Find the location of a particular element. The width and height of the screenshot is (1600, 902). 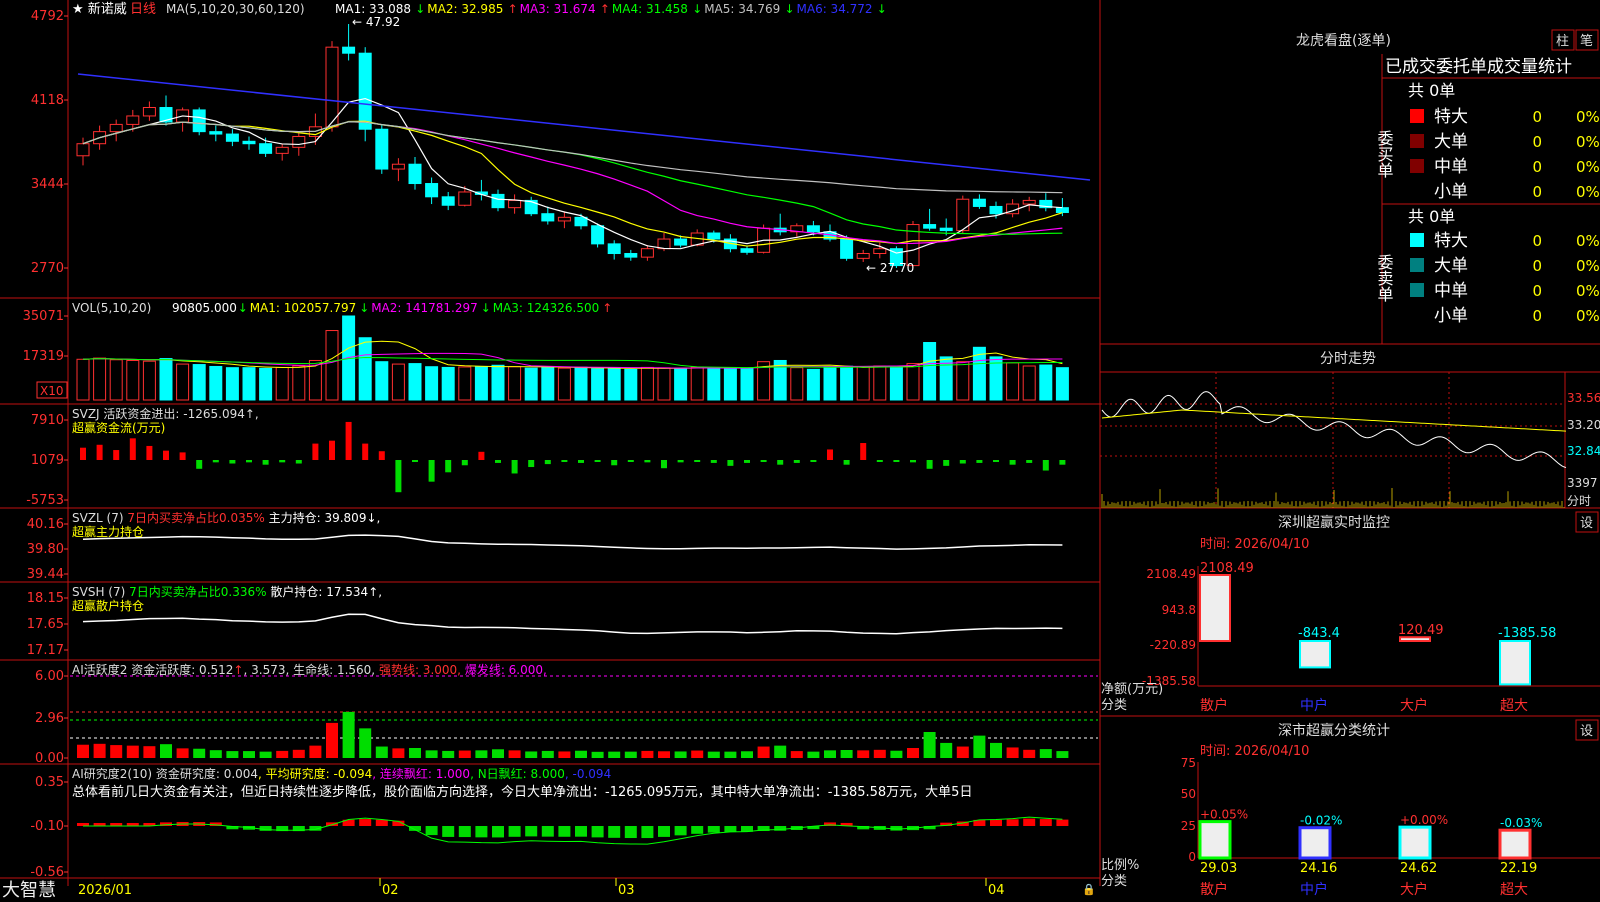

tick-mode-label: 笔 is located at coordinates (1586, 41).